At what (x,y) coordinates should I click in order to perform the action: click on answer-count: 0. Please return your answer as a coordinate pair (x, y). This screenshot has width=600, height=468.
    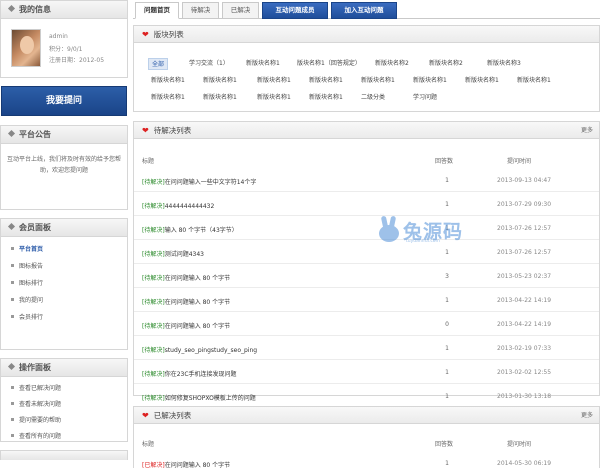
    Looking at the image, I should click on (447, 324).